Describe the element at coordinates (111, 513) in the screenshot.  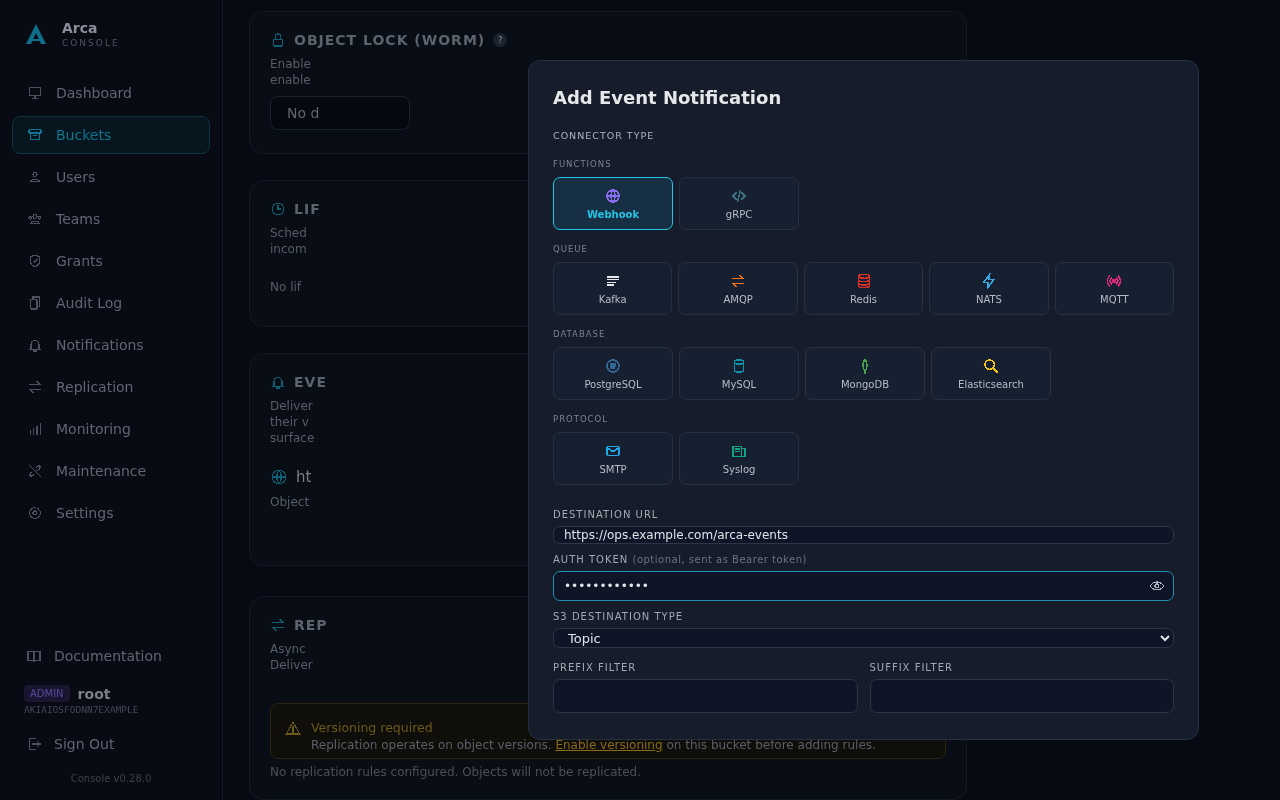
I see `nav-item: Settings` at that location.